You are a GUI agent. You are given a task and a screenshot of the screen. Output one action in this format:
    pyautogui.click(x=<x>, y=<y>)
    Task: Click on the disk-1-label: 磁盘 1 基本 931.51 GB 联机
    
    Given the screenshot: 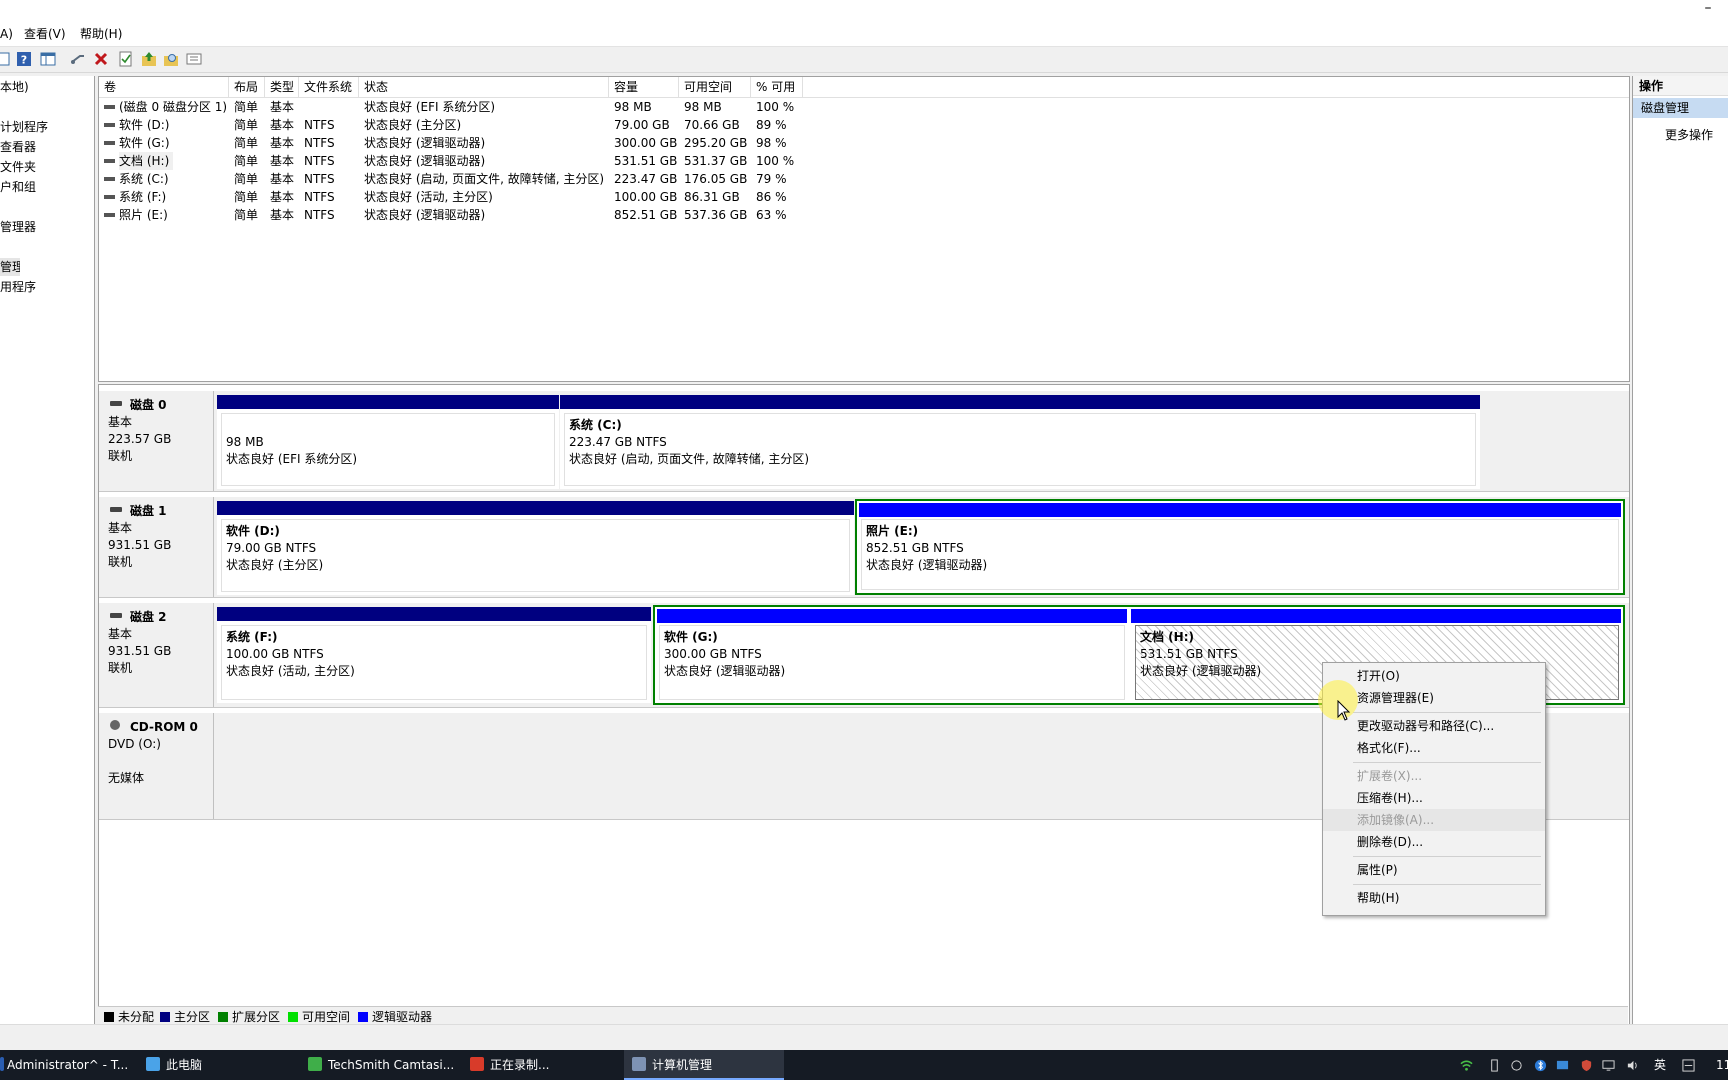 What is the action you would take?
    pyautogui.click(x=156, y=547)
    